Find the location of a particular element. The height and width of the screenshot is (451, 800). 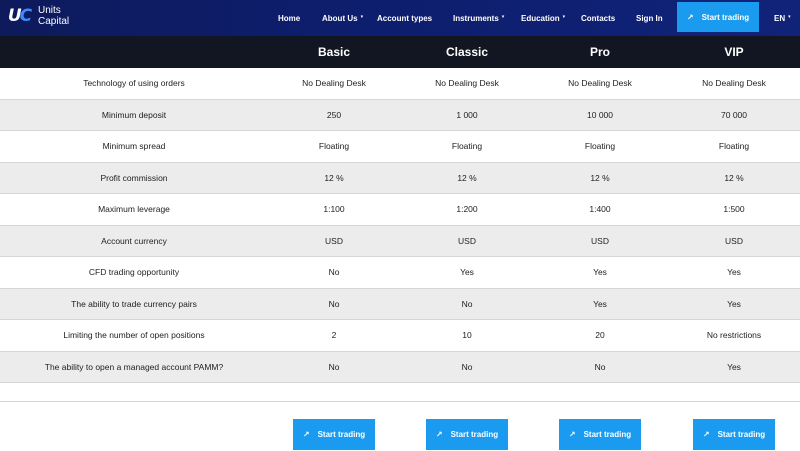

row-label: Limiting the number of open positions is located at coordinates (134, 335).